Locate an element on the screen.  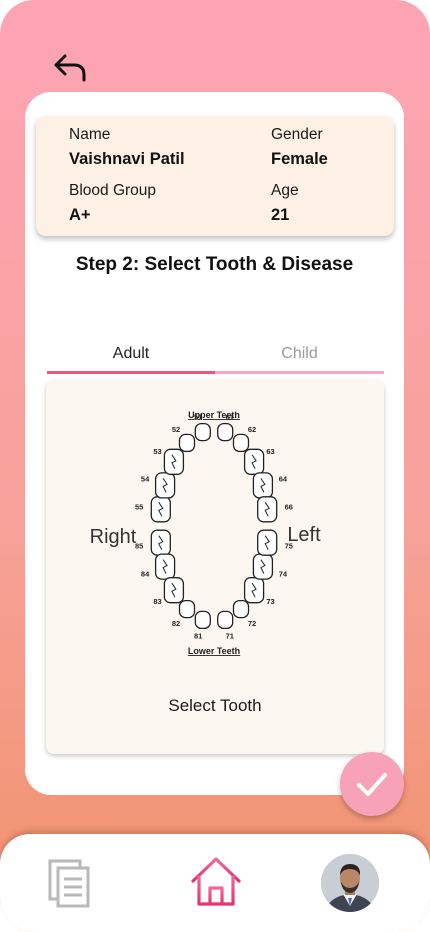
lower-tooth-number: 74 is located at coordinates (283, 573).